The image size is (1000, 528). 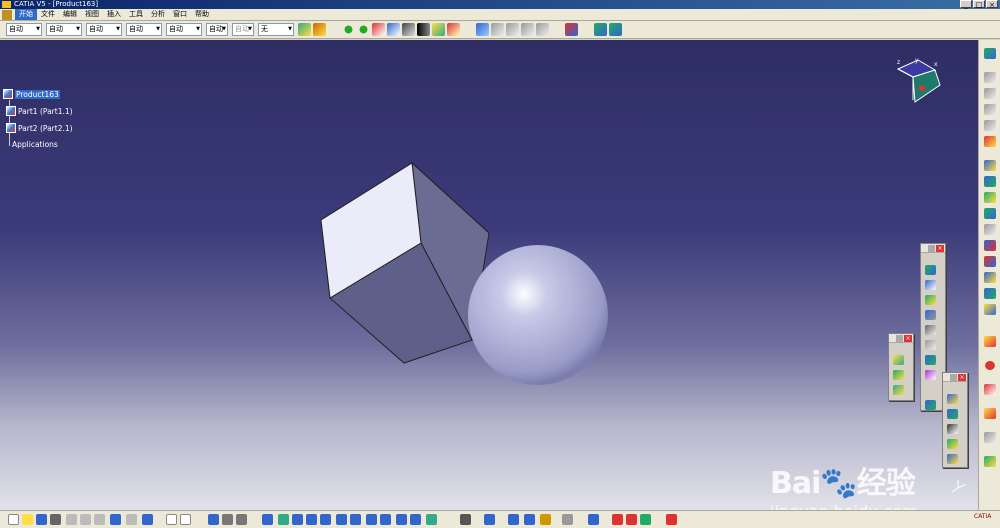 I want to click on pen-icon, so click(x=393, y=29).